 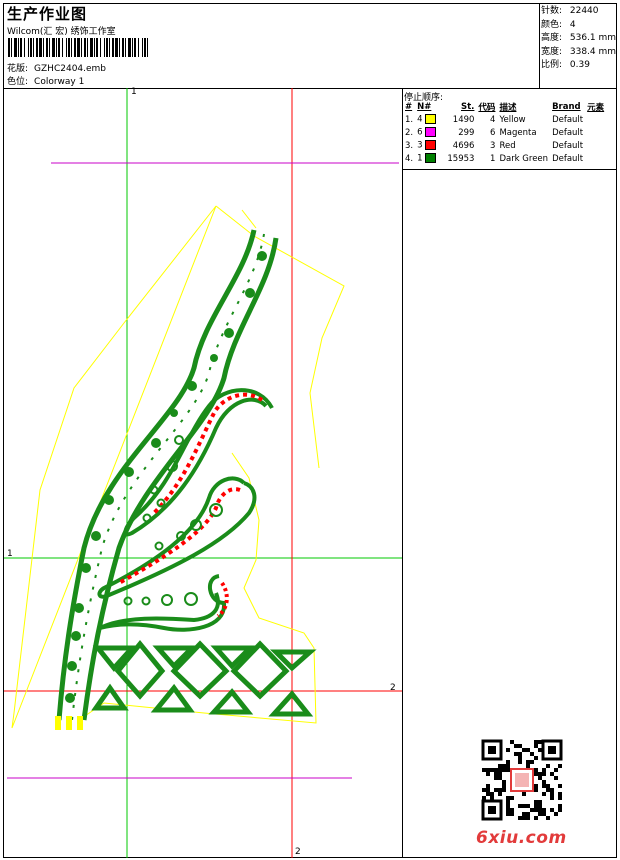 I want to click on stem-tip-yellow, so click(x=69, y=723).